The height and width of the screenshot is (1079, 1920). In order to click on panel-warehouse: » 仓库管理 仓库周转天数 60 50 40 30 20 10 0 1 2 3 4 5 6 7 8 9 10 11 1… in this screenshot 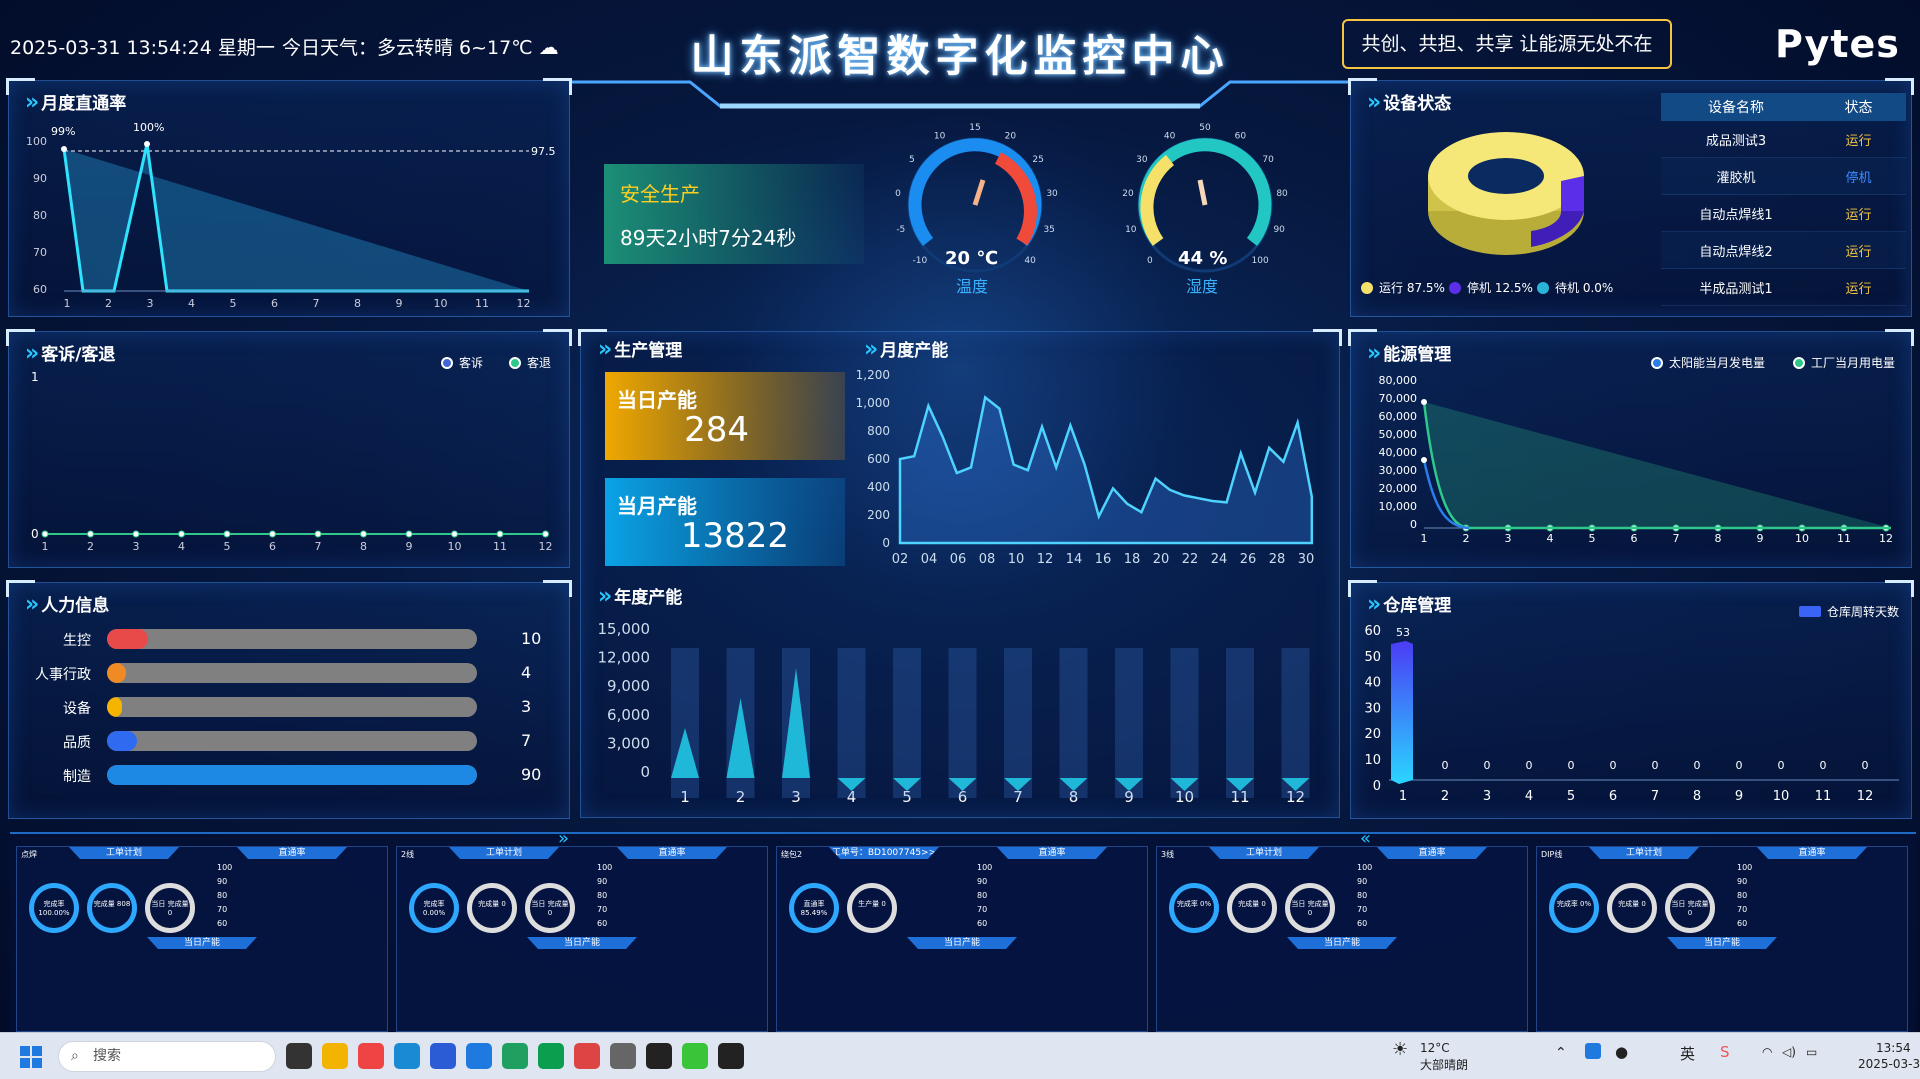, I will do `click(1631, 699)`.